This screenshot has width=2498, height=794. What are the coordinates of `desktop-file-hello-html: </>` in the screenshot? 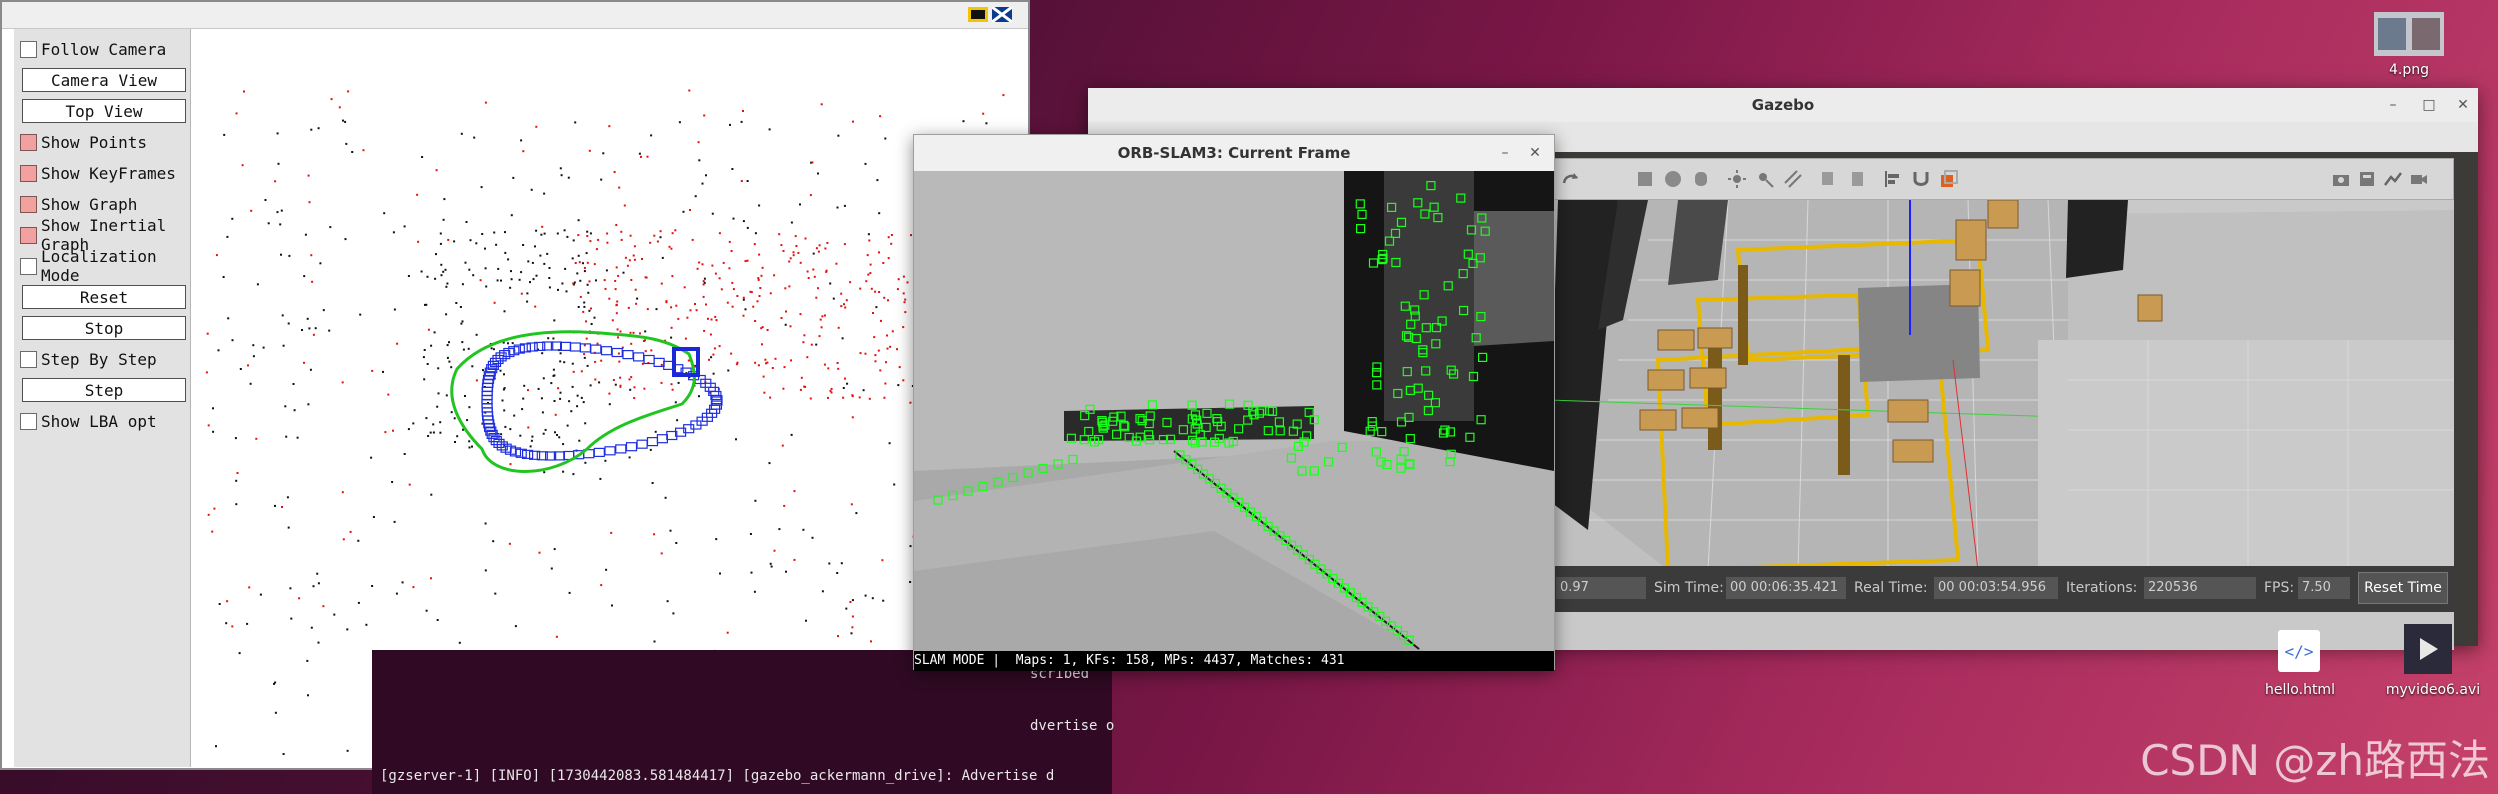 It's located at (2299, 651).